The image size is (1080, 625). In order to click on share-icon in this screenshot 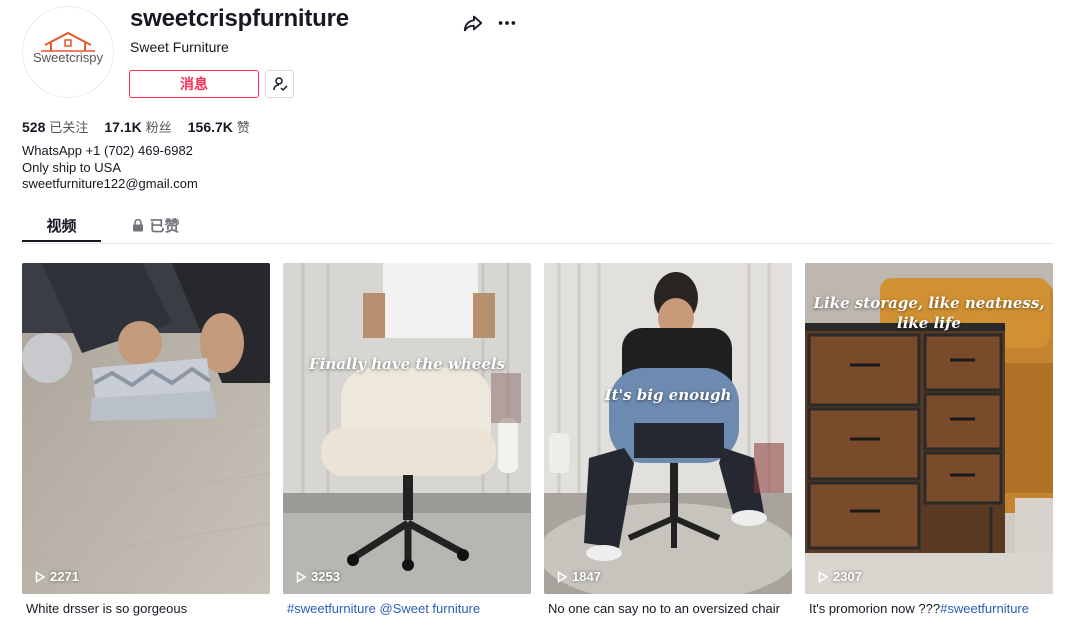, I will do `click(473, 23)`.